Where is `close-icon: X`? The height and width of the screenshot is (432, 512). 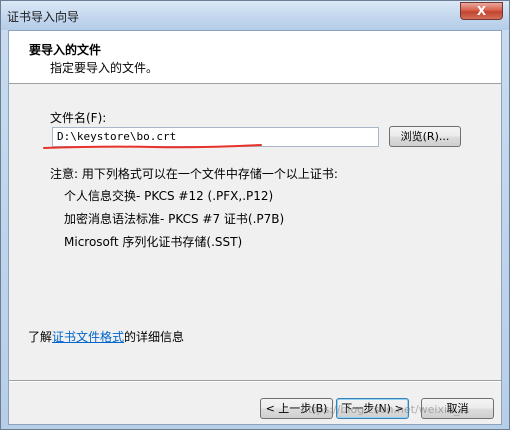 close-icon: X is located at coordinates (481, 11).